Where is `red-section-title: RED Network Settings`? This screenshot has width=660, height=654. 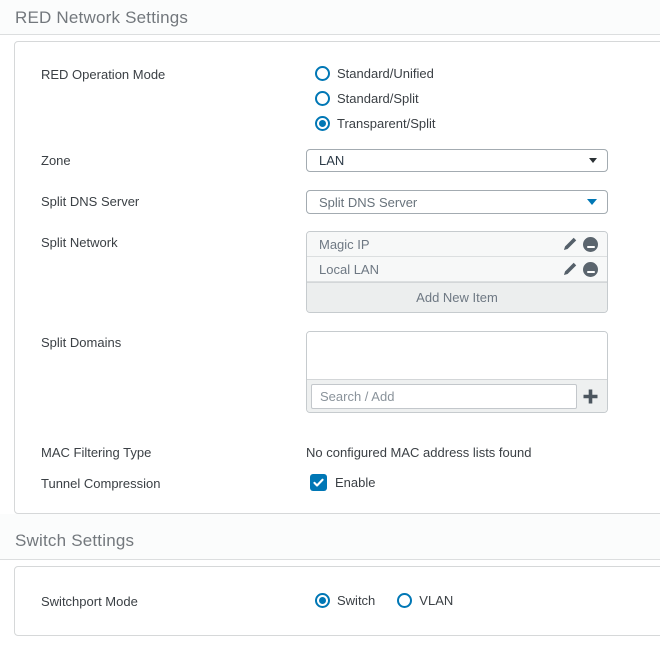 red-section-title: RED Network Settings is located at coordinates (330, 17).